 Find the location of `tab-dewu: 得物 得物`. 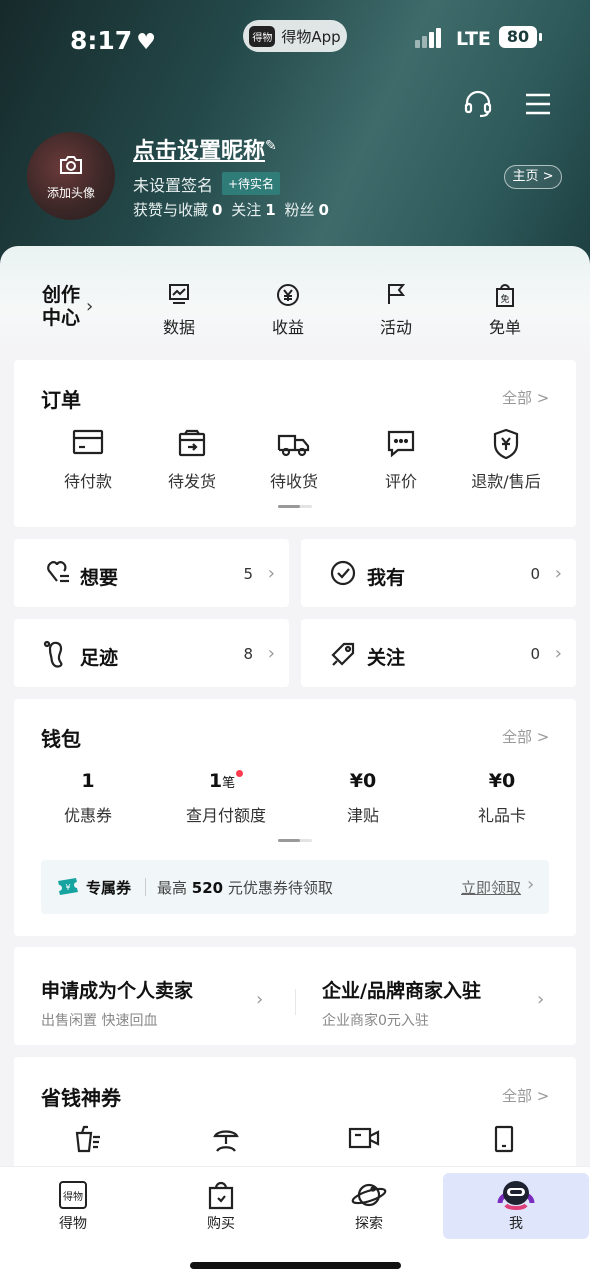

tab-dewu: 得物 得物 is located at coordinates (73, 1206).